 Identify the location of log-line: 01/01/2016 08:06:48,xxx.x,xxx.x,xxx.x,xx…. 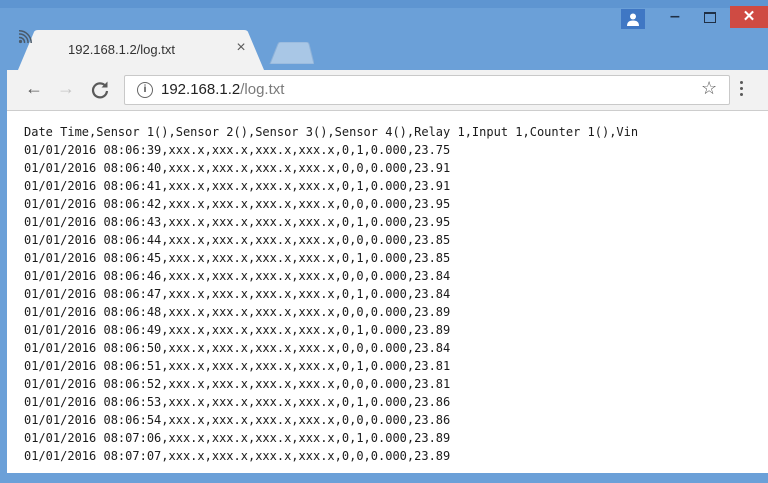
(237, 312).